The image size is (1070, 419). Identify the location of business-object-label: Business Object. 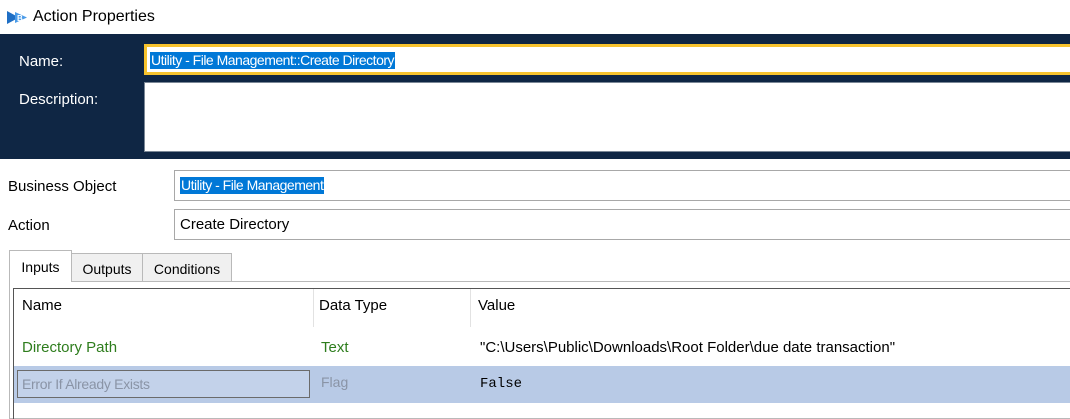
(62, 186).